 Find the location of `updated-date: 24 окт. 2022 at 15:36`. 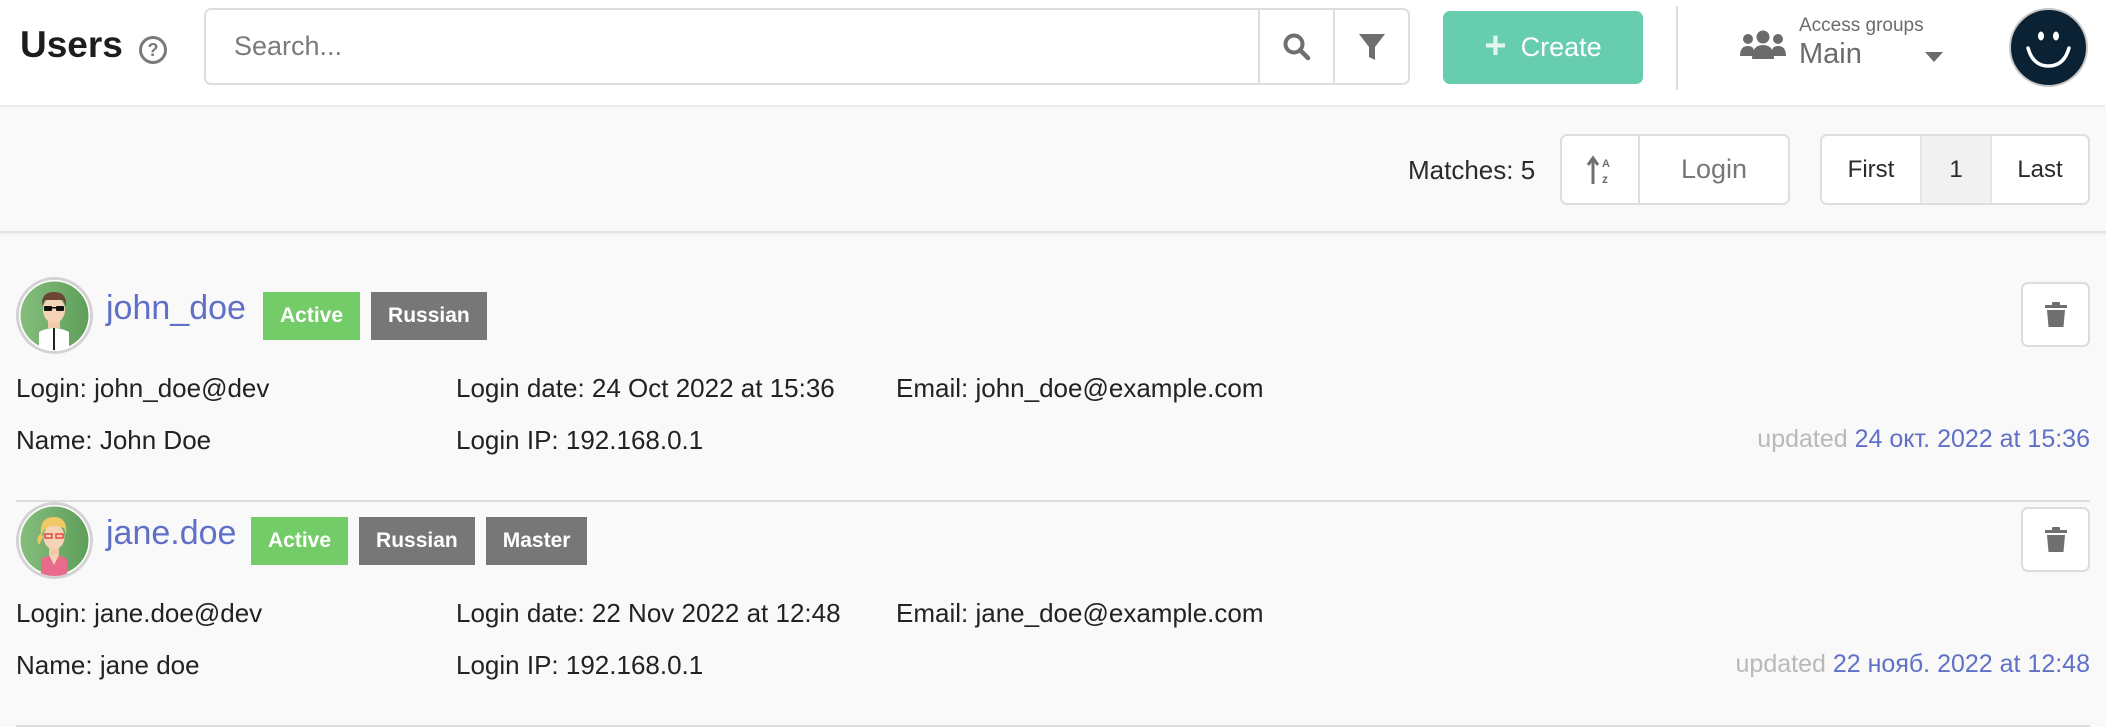

updated-date: 24 окт. 2022 at 15:36 is located at coordinates (1972, 439).